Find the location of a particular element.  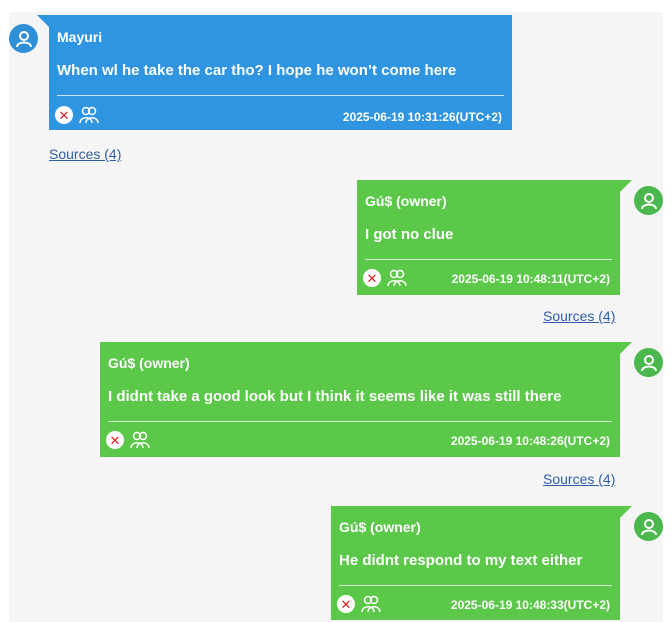

message-text: He didnt respond to my text either is located at coordinates (461, 560).